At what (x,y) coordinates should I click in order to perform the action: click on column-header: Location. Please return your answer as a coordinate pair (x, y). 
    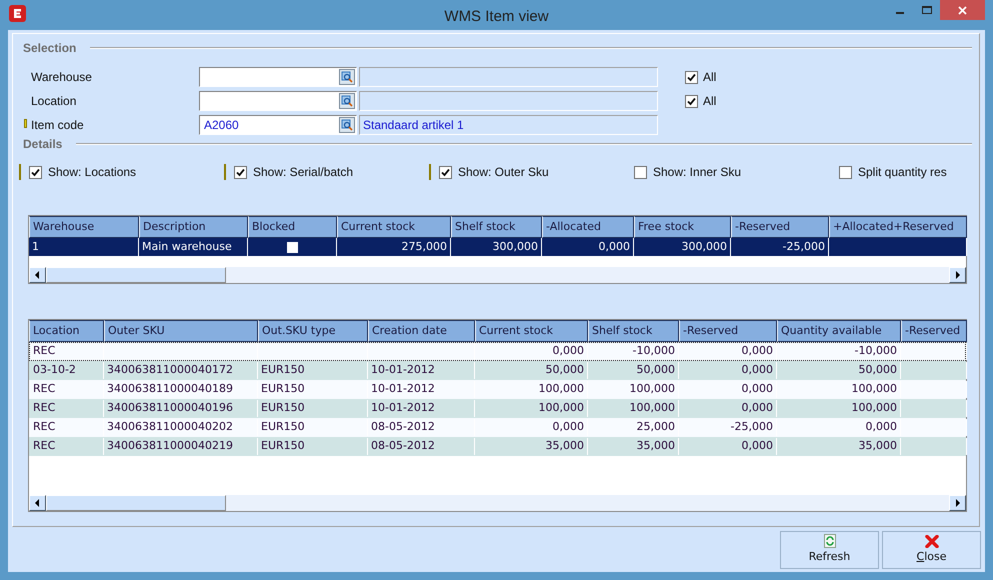
    Looking at the image, I should click on (66, 331).